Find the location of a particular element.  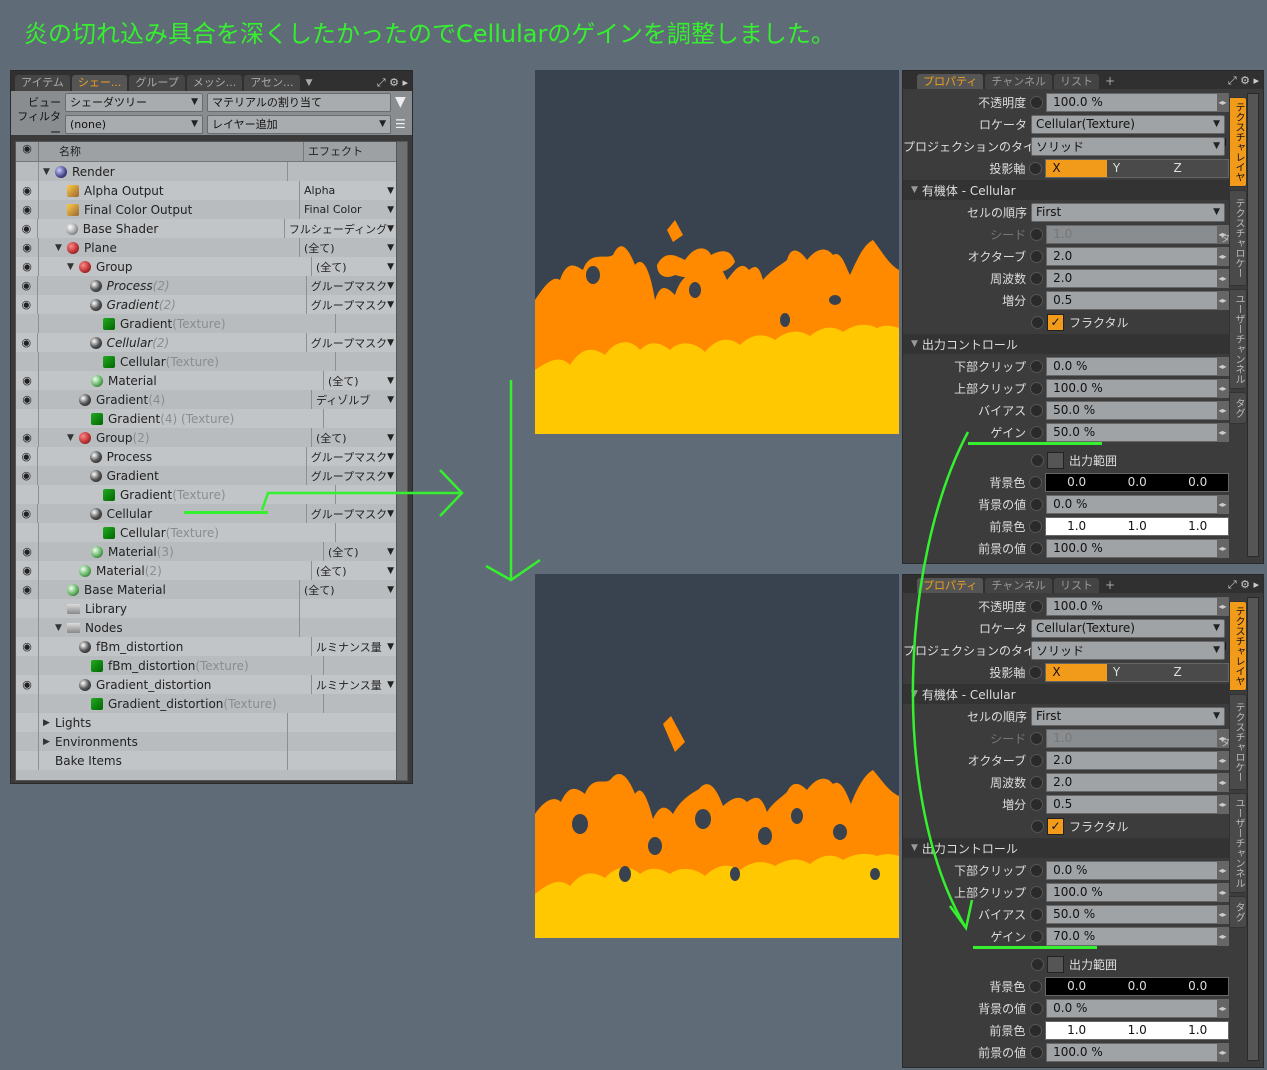

tab-channels: チャンネル is located at coordinates (1019, 585).